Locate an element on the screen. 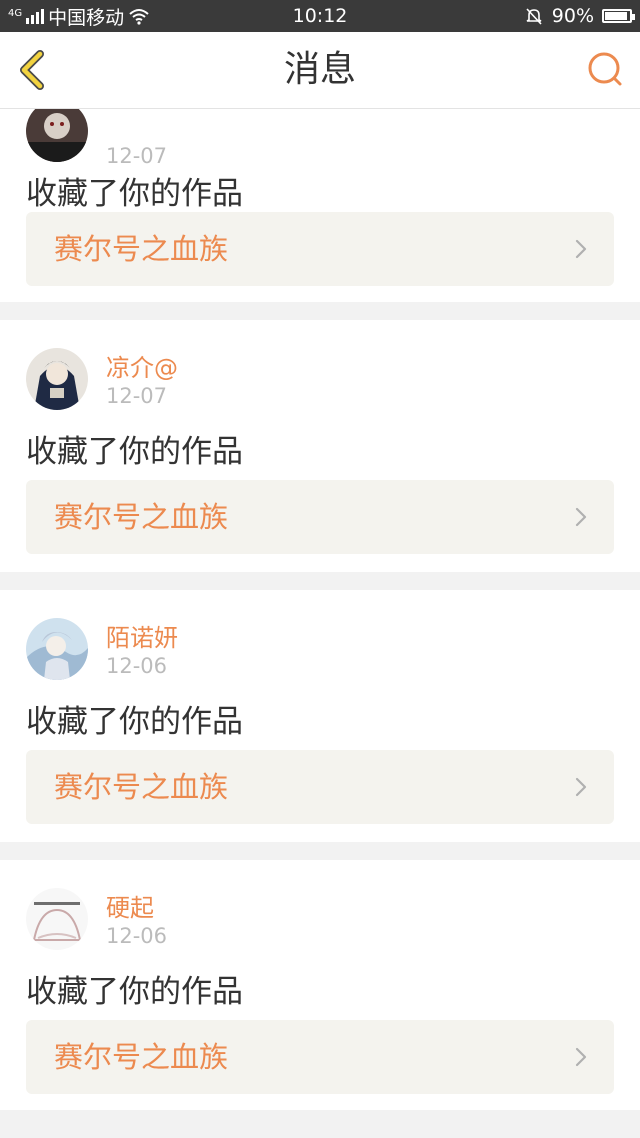  search-button is located at coordinates (606, 70).